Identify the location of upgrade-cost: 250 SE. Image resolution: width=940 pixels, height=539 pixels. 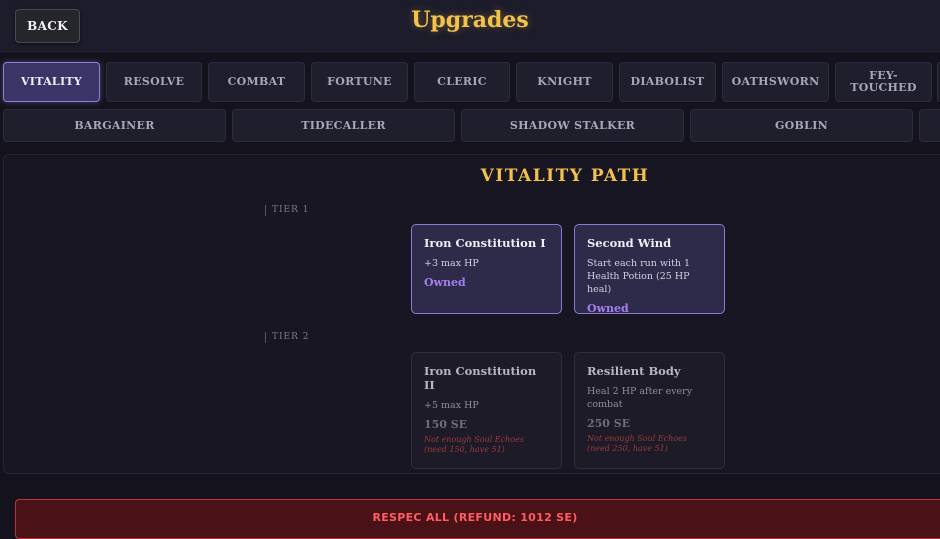
(609, 423).